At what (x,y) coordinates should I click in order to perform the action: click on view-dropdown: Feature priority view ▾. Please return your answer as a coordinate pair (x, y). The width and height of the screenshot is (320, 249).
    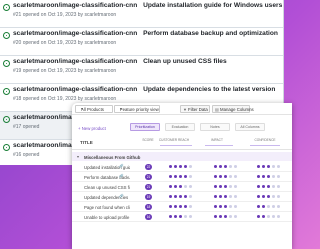
    Looking at the image, I should click on (137, 109).